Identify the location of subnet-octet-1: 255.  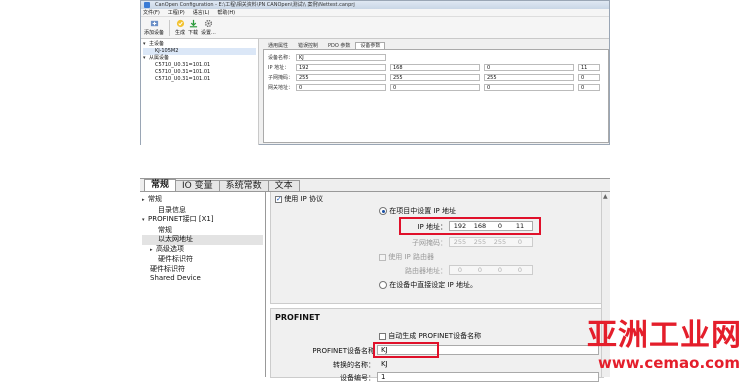
(341, 77).